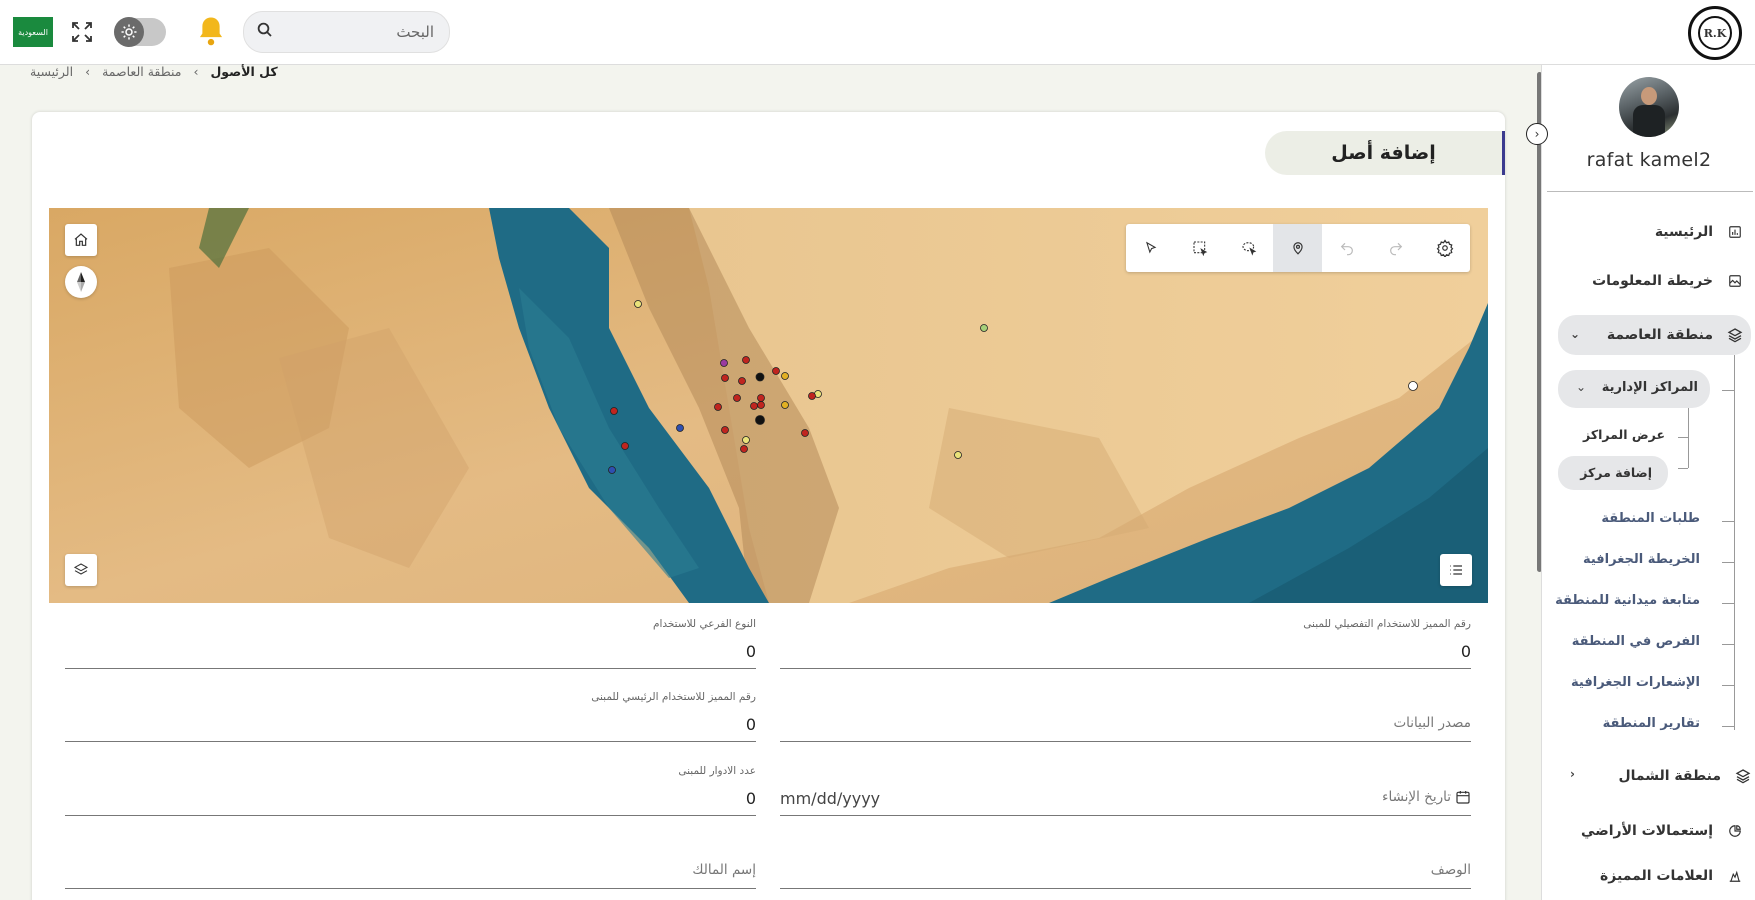 This screenshot has width=1755, height=900. I want to click on sidebar-sub-admin-centers: المراكز الإدارية ⌄, so click(1634, 389).